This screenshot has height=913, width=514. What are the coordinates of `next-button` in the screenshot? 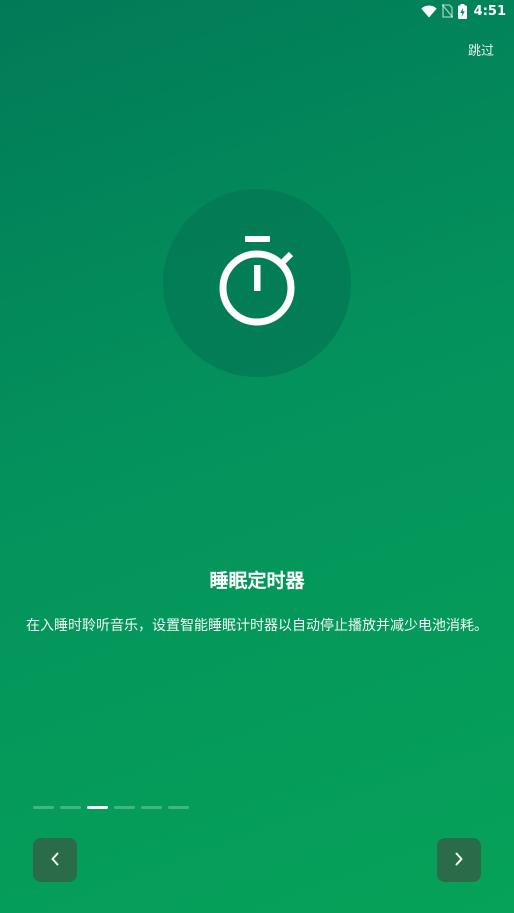 It's located at (459, 860).